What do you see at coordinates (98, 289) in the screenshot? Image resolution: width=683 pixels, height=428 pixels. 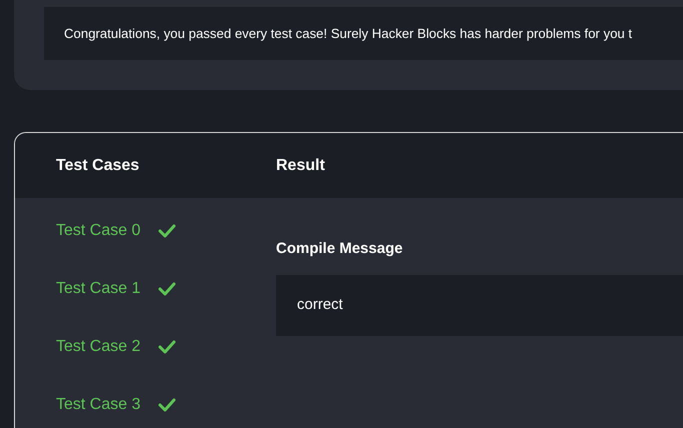 I see `test-case-link: Test Case 1` at bounding box center [98, 289].